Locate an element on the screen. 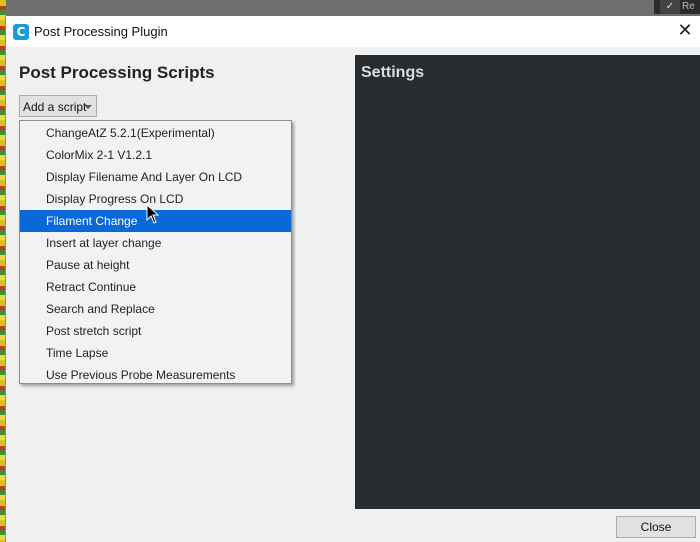 This screenshot has width=700, height=542. dropdown-item: Search and Replace is located at coordinates (155, 309).